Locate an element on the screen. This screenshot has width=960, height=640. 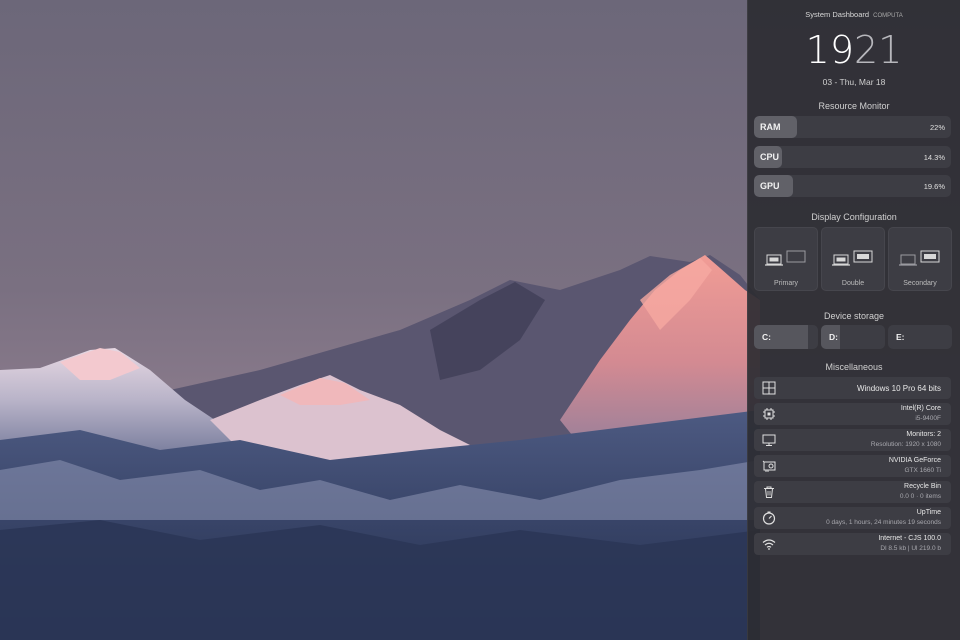
miscellaneous-title: Miscellaneous is located at coordinates (854, 367).